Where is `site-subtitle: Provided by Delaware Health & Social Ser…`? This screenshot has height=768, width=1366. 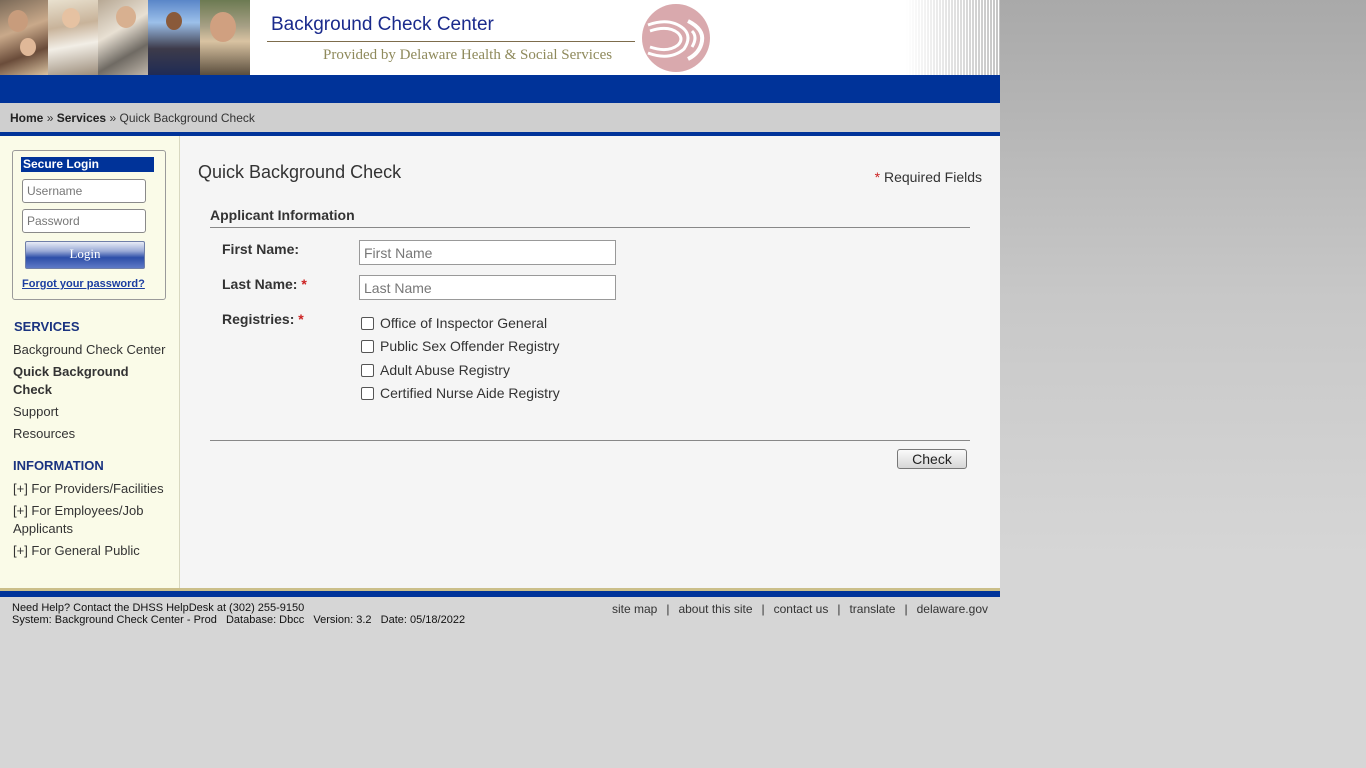
site-subtitle: Provided by Delaware Health & Social Ser… is located at coordinates (468, 55).